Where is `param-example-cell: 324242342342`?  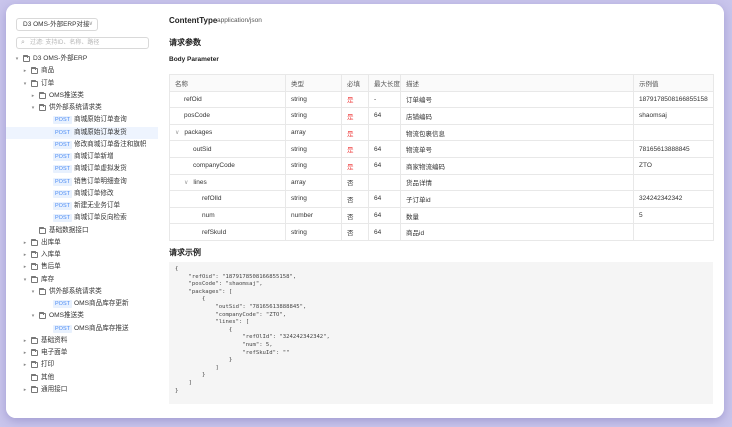
param-example-cell: 324242342342 is located at coordinates (673, 199).